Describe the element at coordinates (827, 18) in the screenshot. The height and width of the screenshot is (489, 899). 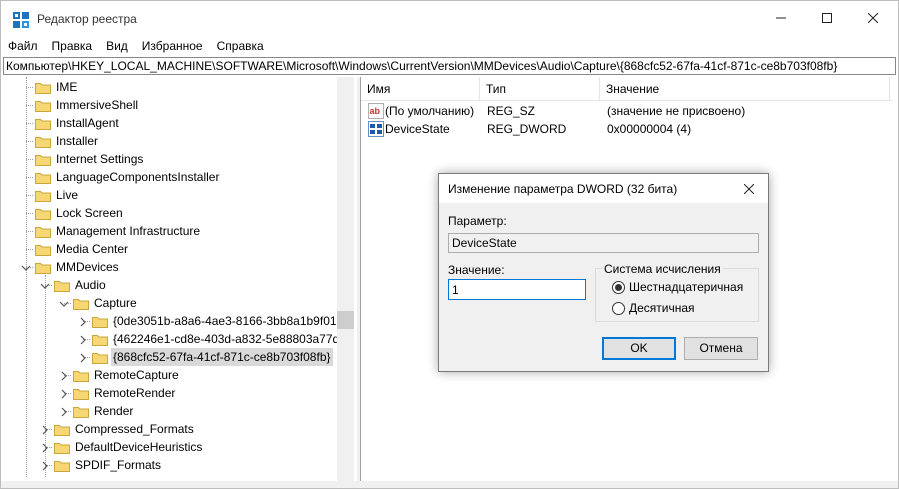
I see `maximize-button` at that location.